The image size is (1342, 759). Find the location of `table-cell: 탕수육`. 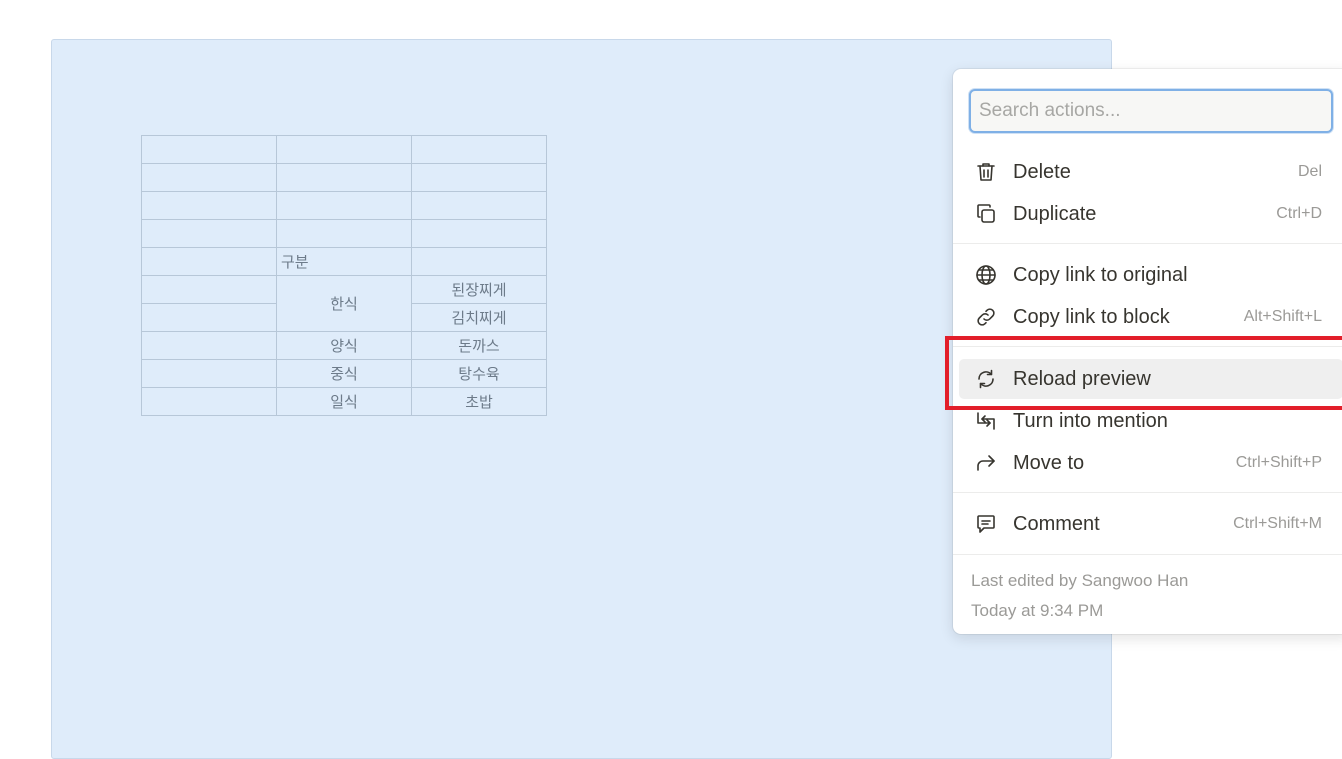

table-cell: 탕수육 is located at coordinates (479, 373).